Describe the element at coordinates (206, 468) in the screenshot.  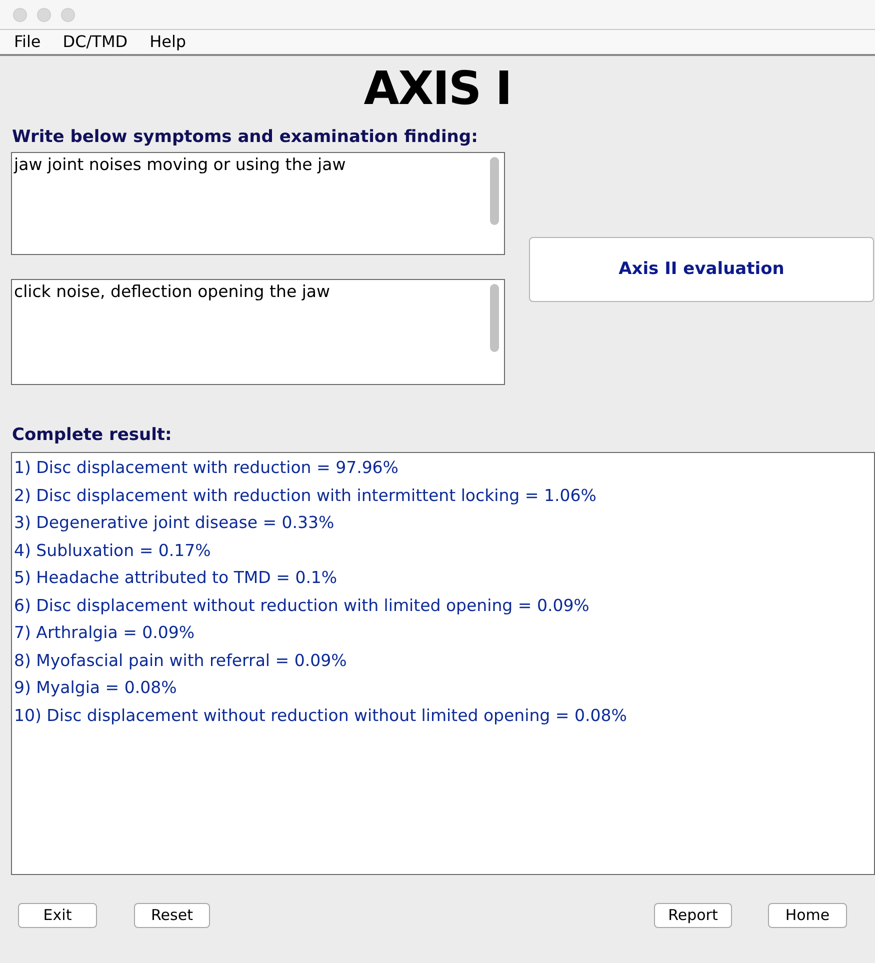
I see `result-line: 1) Disc displacement with reduction = 97.96%` at that location.